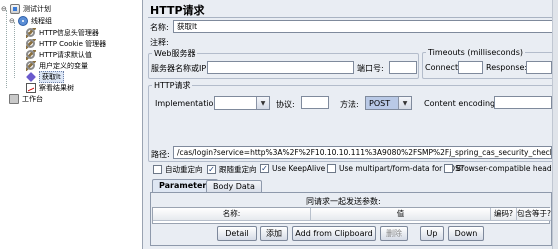  What do you see at coordinates (555, 124) in the screenshot?
I see `vertical-scrollbar` at bounding box center [555, 124].